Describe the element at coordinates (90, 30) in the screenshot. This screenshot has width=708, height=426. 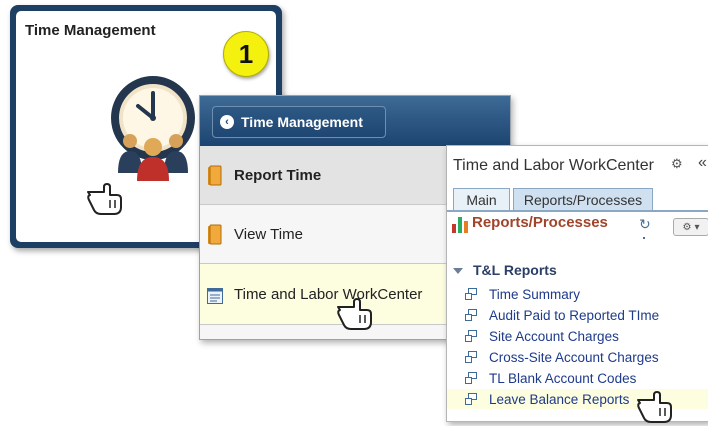
I see `tile-title: Time Management` at that location.